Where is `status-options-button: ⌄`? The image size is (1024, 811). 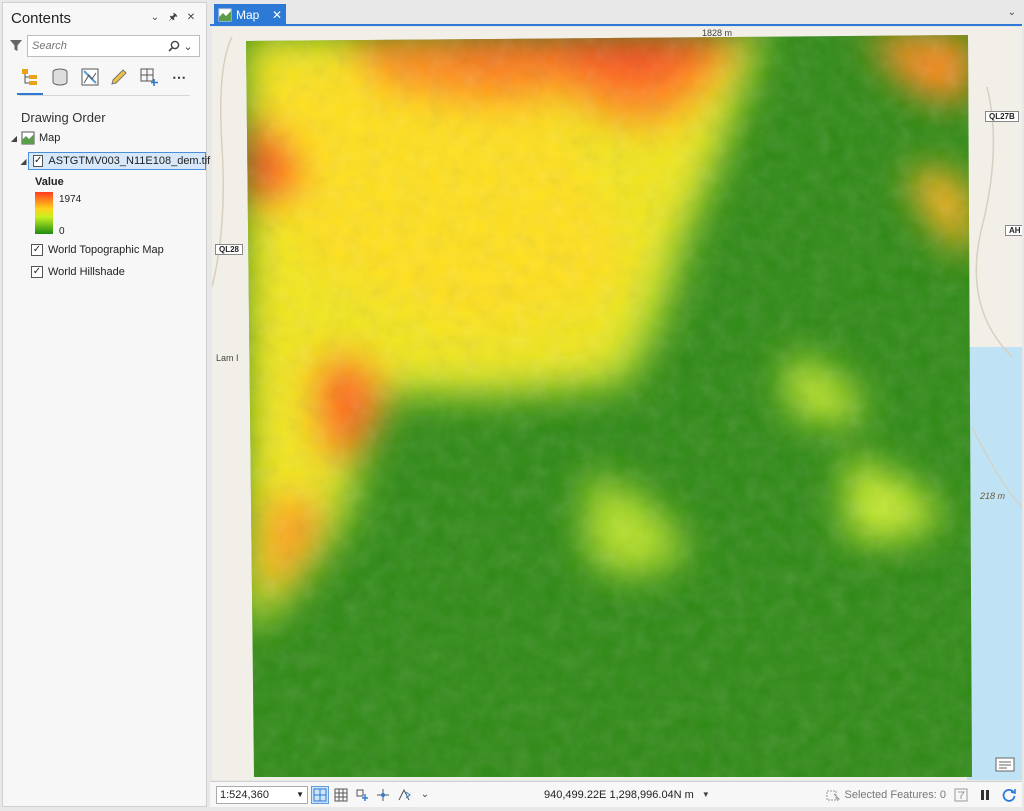 status-options-button: ⌄ is located at coordinates (425, 795).